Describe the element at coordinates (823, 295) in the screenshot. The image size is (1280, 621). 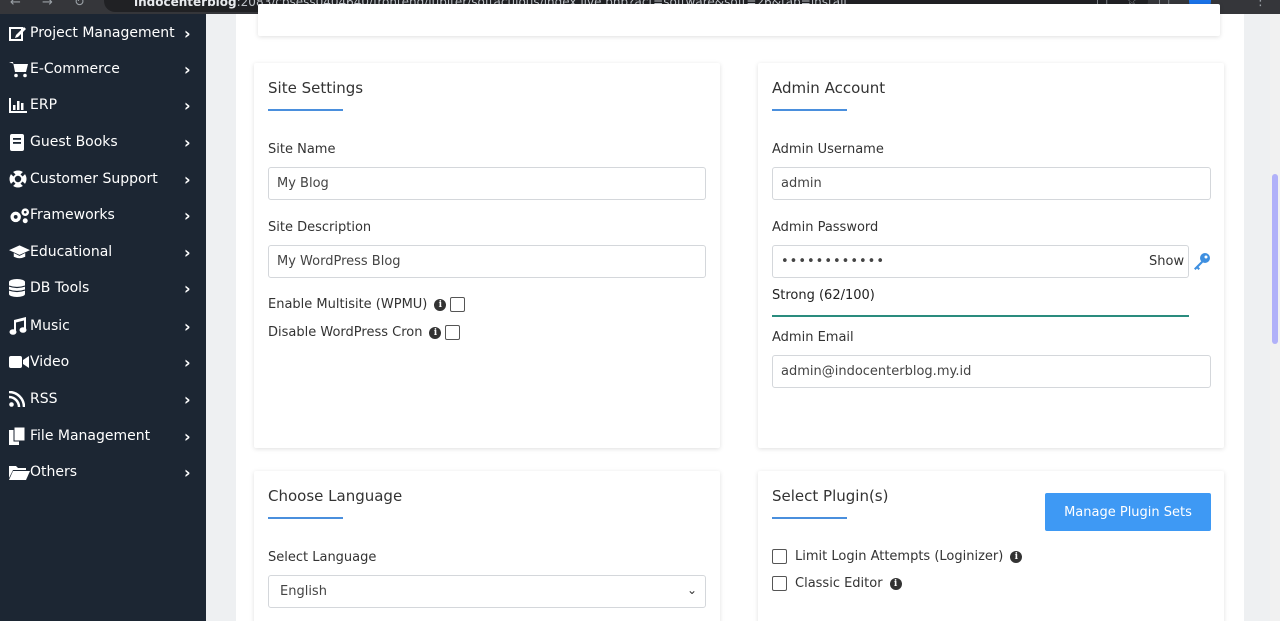
I see `password-strength-text: Strong (62/100)` at that location.